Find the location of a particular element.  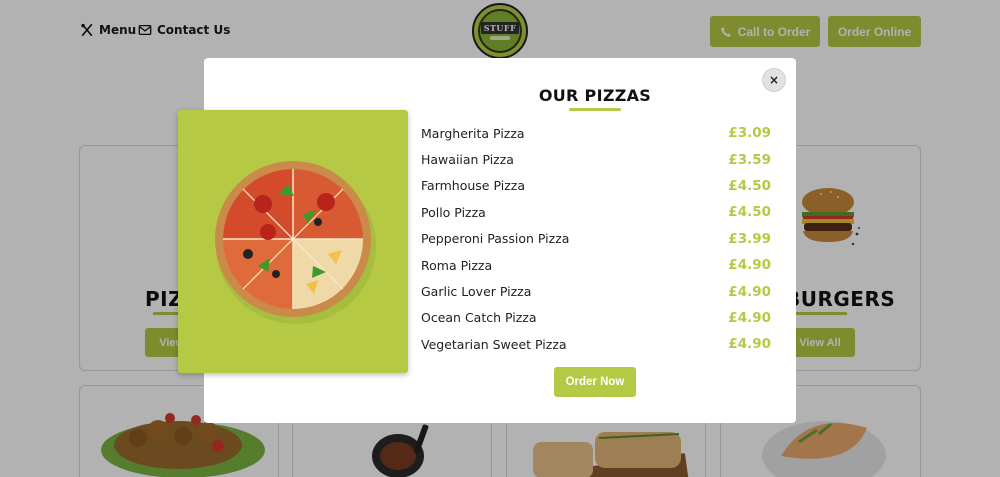

item-price: £3.09 is located at coordinates (749, 133).